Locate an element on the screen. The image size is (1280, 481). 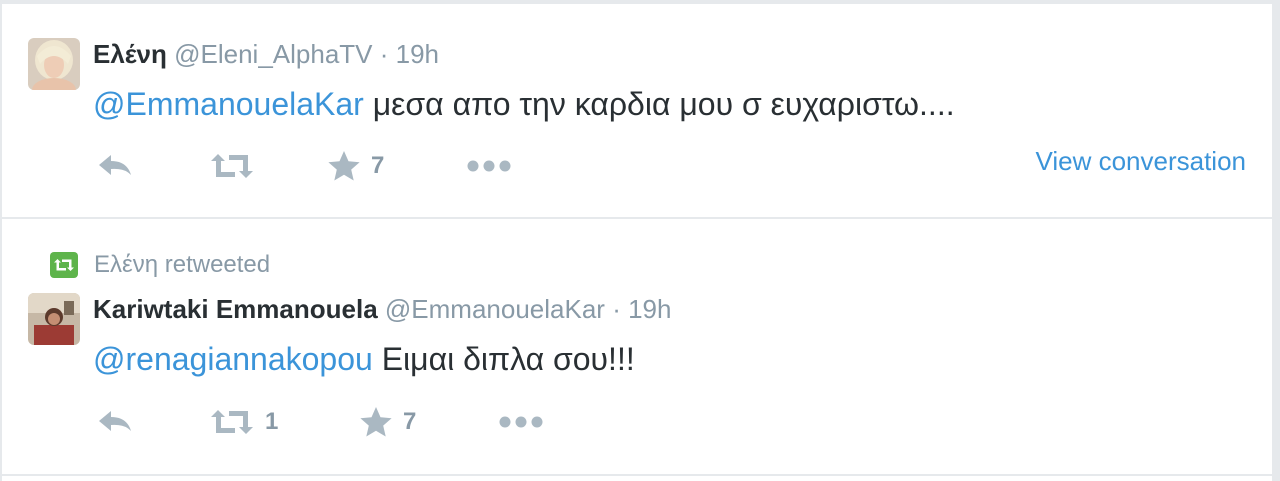
retweet-context: Ελένη retweeted is located at coordinates (160, 265).